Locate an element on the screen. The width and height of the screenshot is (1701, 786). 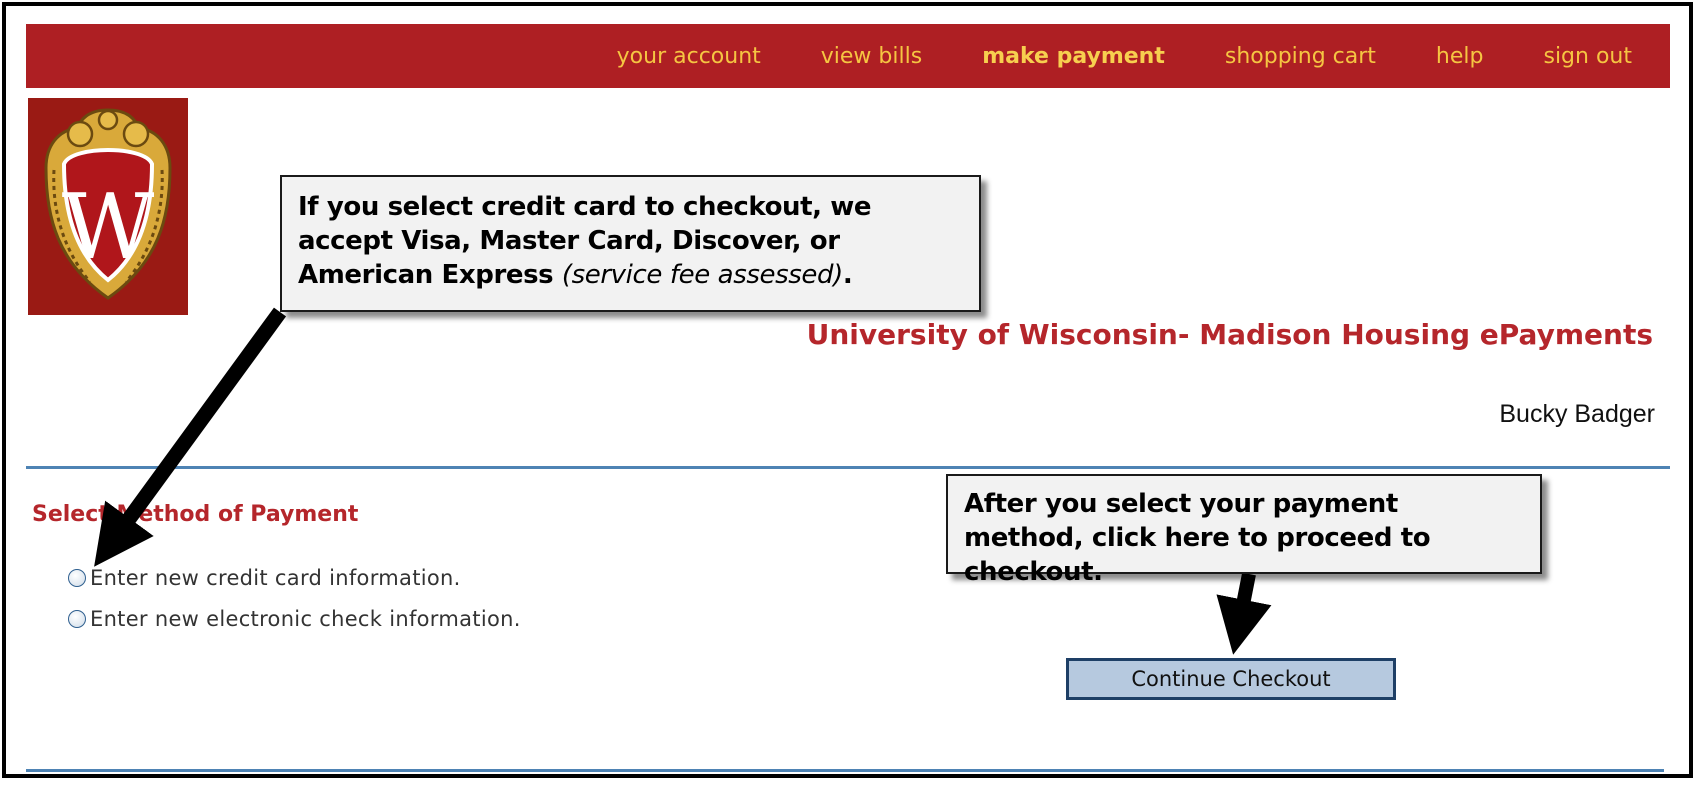
continue-checkout-button: Continue Checkout is located at coordinates (1231, 679).